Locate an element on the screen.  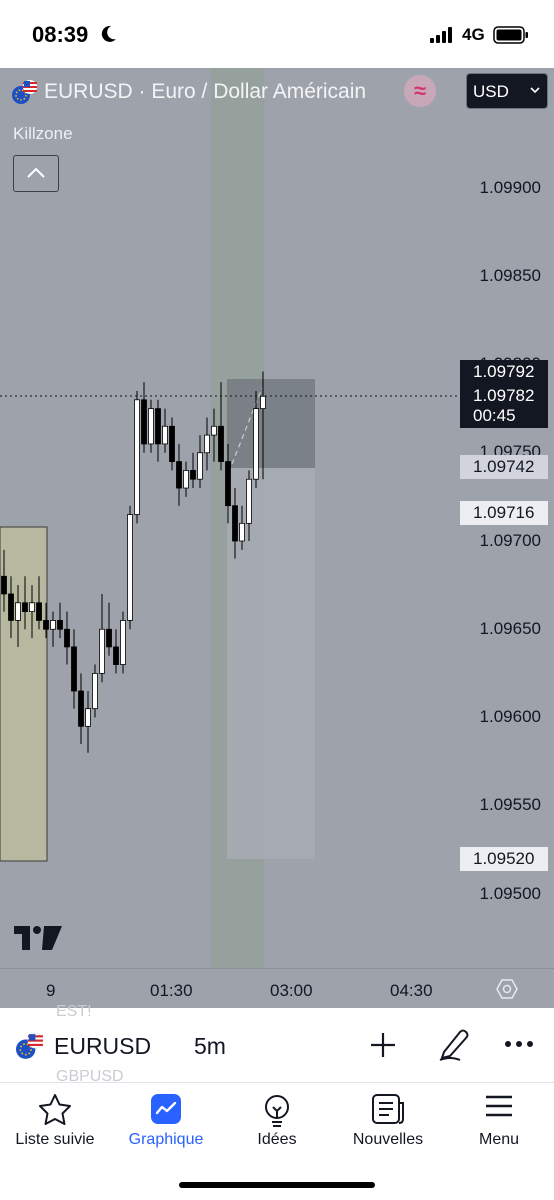
currency-select: USD is located at coordinates (507, 91).